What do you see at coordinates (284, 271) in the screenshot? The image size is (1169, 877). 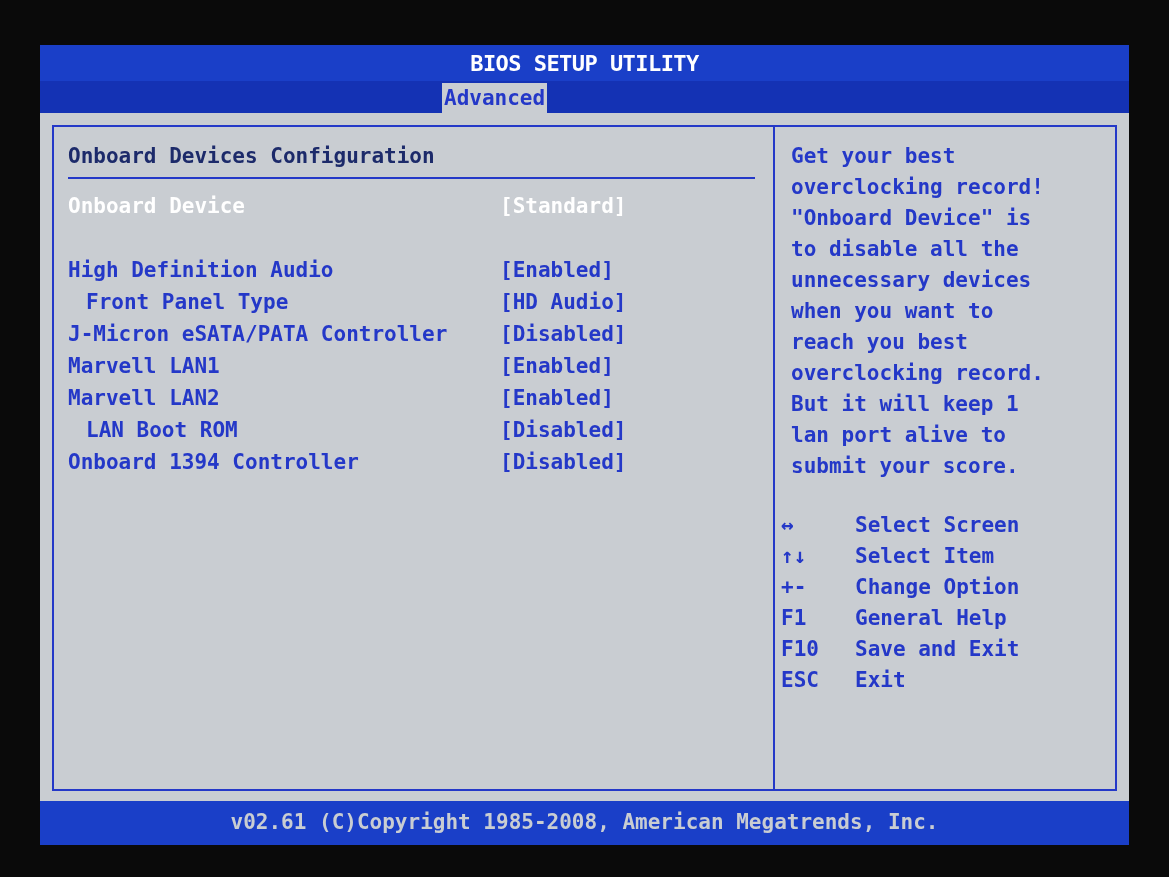 I see `setting-label: High Definition Audio` at bounding box center [284, 271].